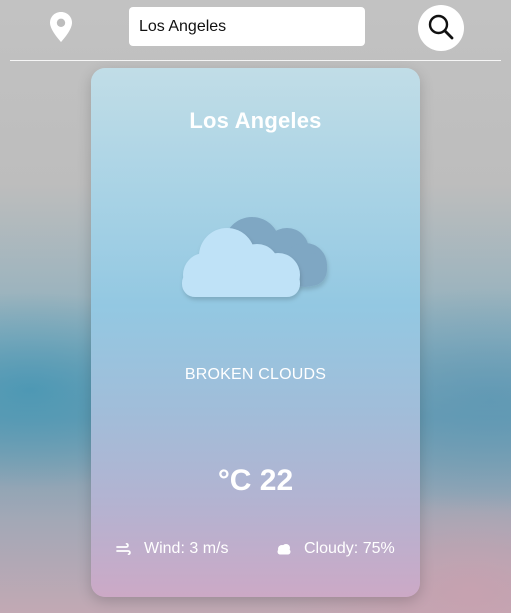 The image size is (511, 613). I want to click on header-divider, so click(255, 60).